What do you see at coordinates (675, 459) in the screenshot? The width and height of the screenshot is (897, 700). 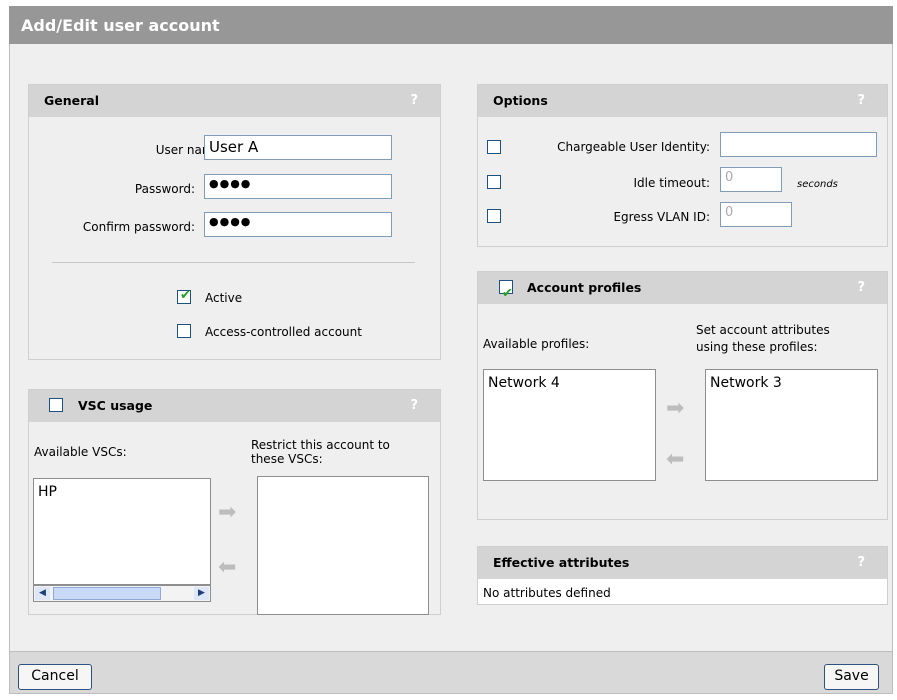 I see `remove-profile-arrow-icon: ⬅` at bounding box center [675, 459].